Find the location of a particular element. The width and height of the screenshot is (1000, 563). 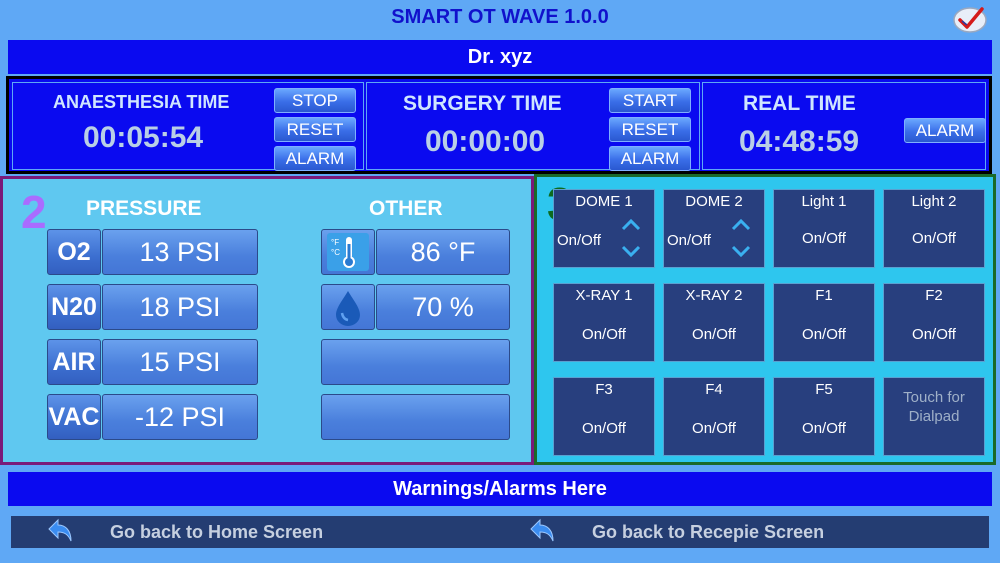

warnings-bar: Warnings/Alarms Here is located at coordinates (500, 489).